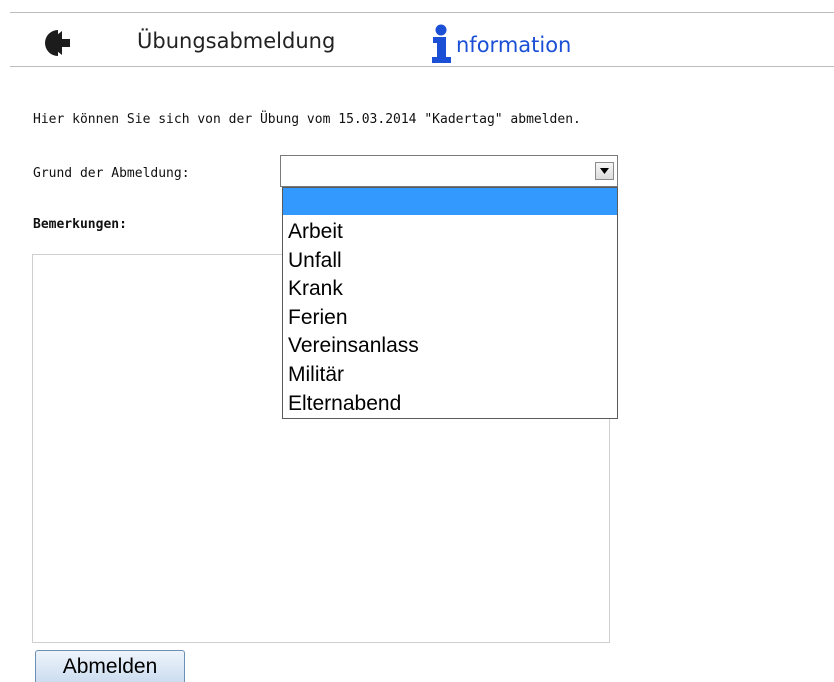  What do you see at coordinates (450, 232) in the screenshot?
I see `reason-option-arbeit: Arbeit` at bounding box center [450, 232].